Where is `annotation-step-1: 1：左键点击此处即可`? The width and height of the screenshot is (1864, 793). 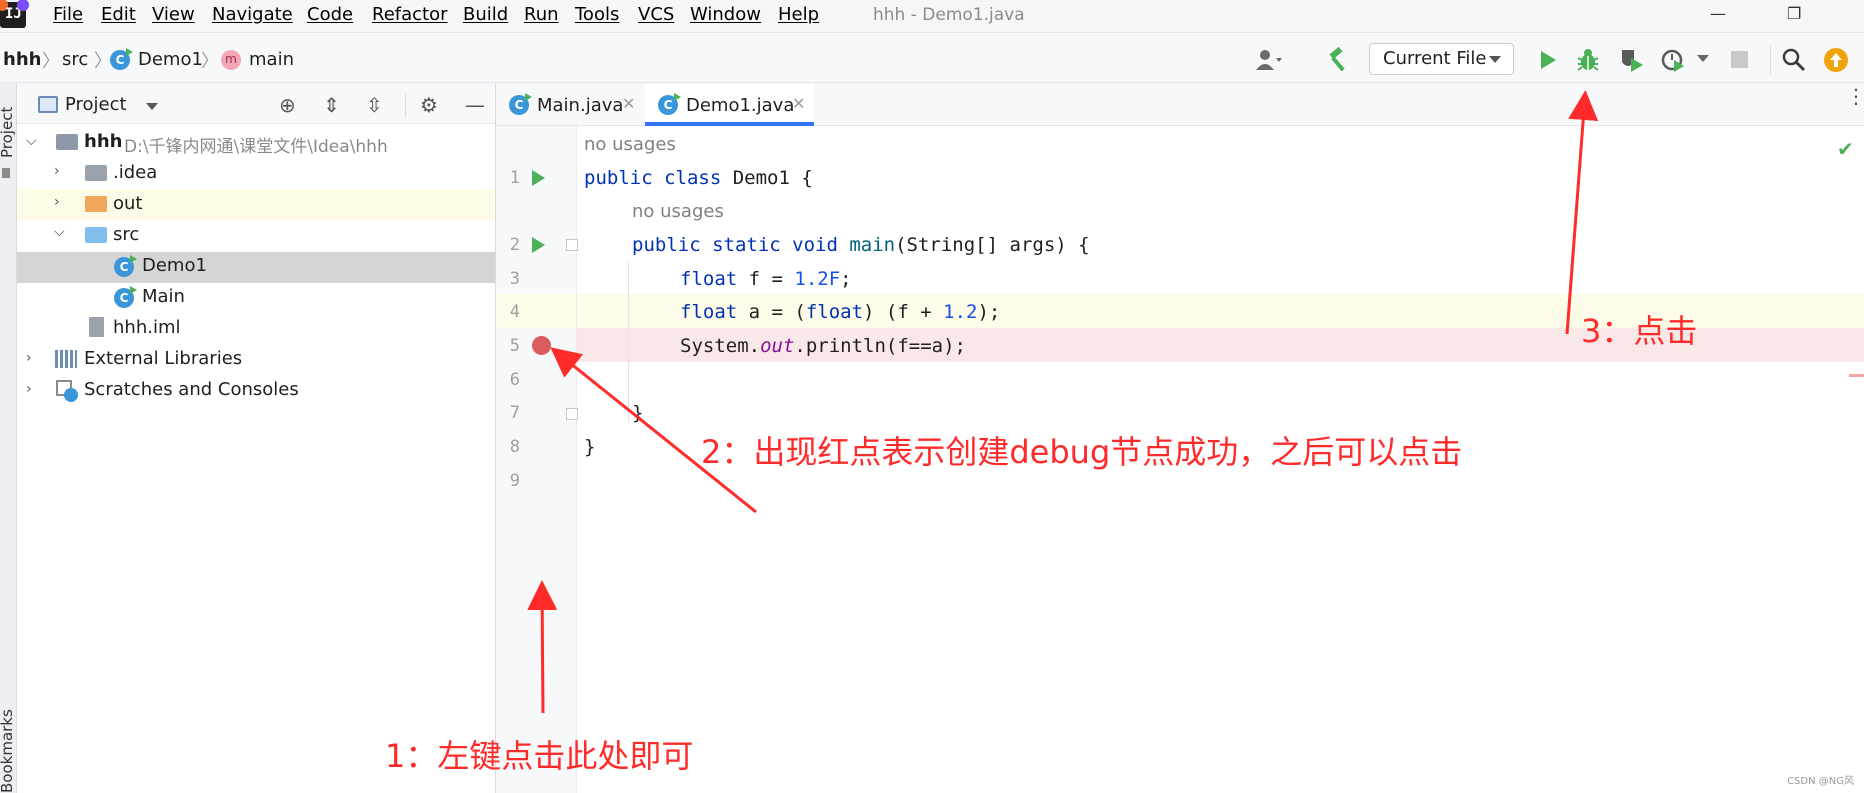
annotation-step-1: 1：左键点击此处即可 is located at coordinates (539, 756).